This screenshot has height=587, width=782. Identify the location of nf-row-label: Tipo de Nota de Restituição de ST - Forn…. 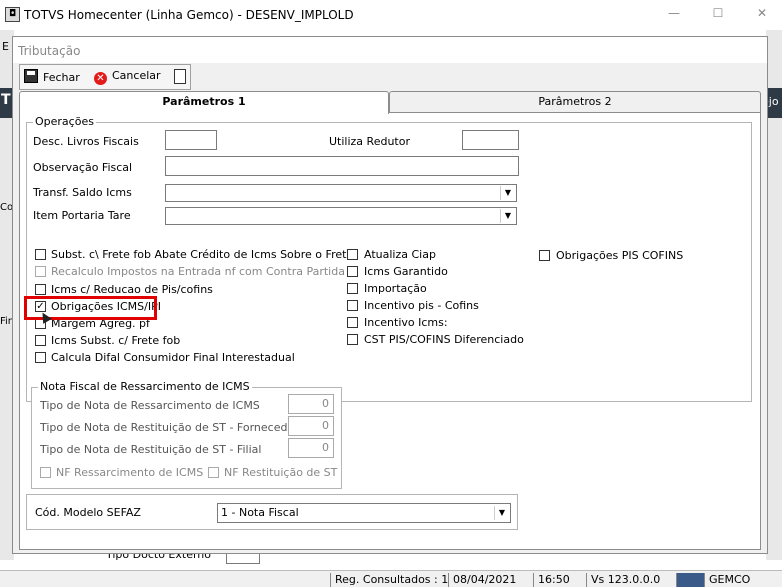
(169, 427).